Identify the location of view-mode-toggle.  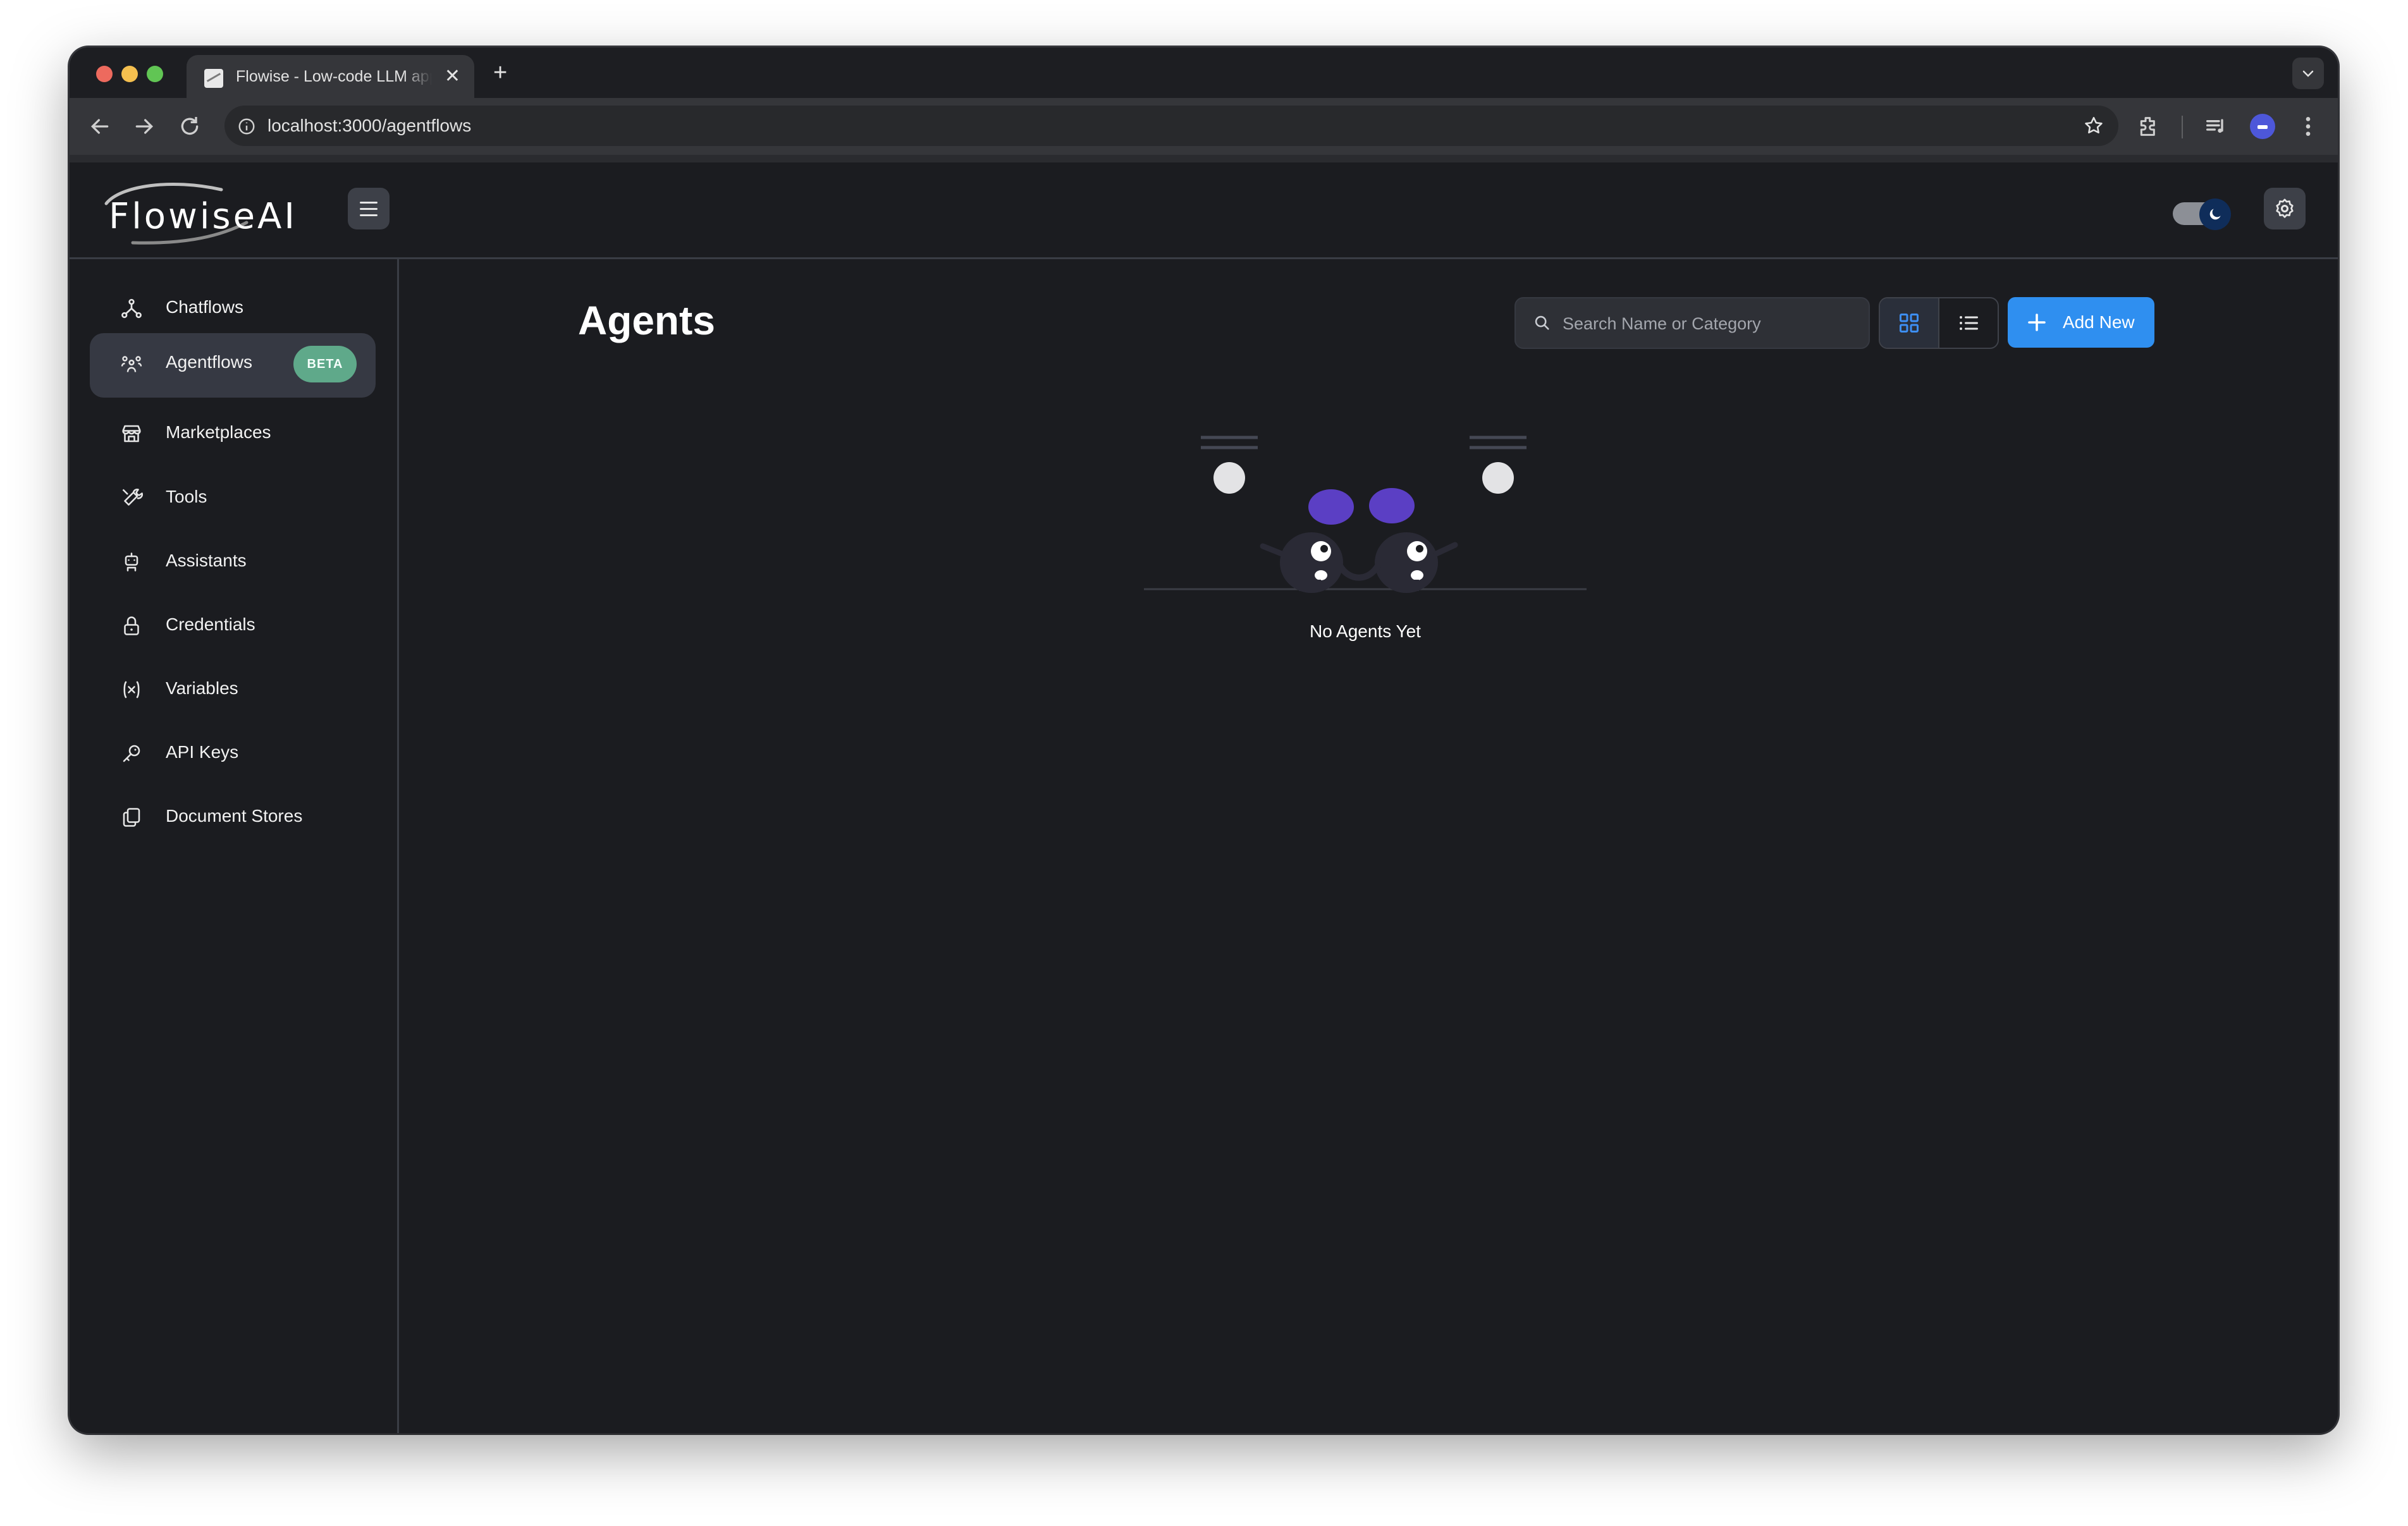
(1939, 323).